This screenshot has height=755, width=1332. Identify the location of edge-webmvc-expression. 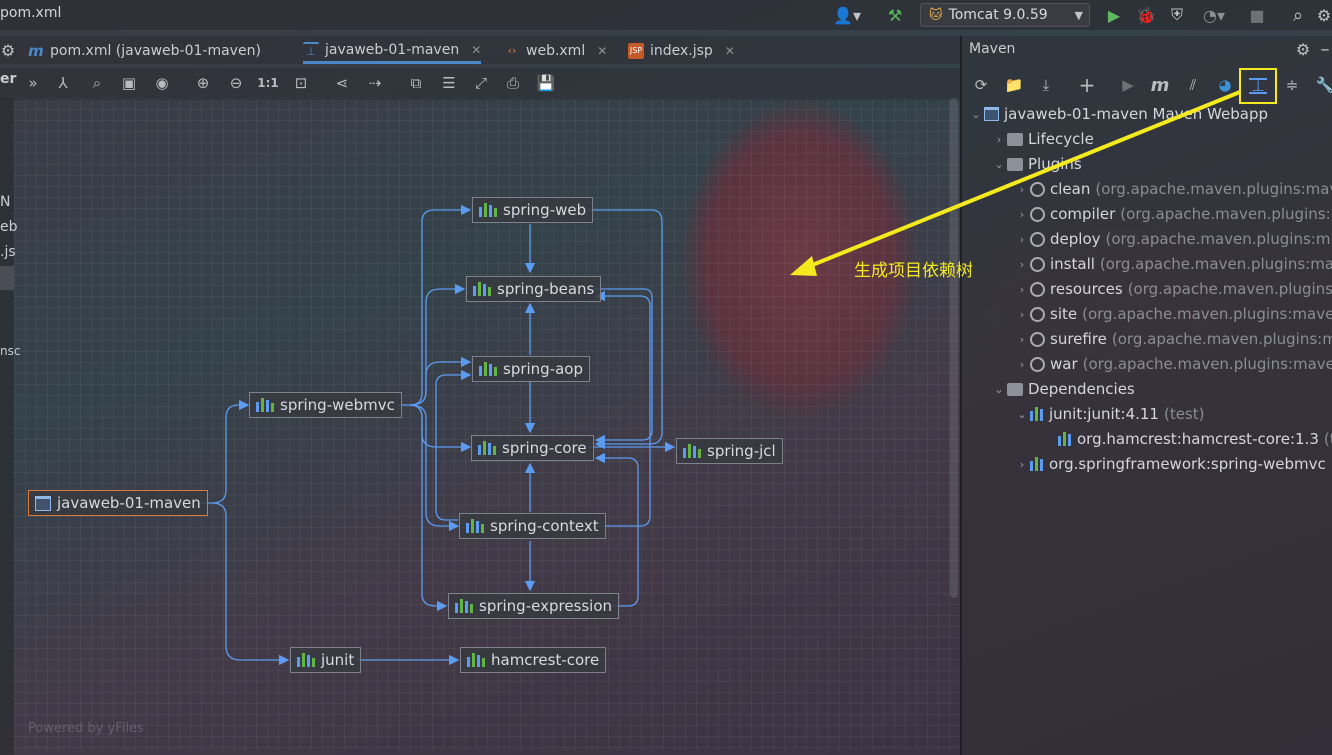
(428, 508).